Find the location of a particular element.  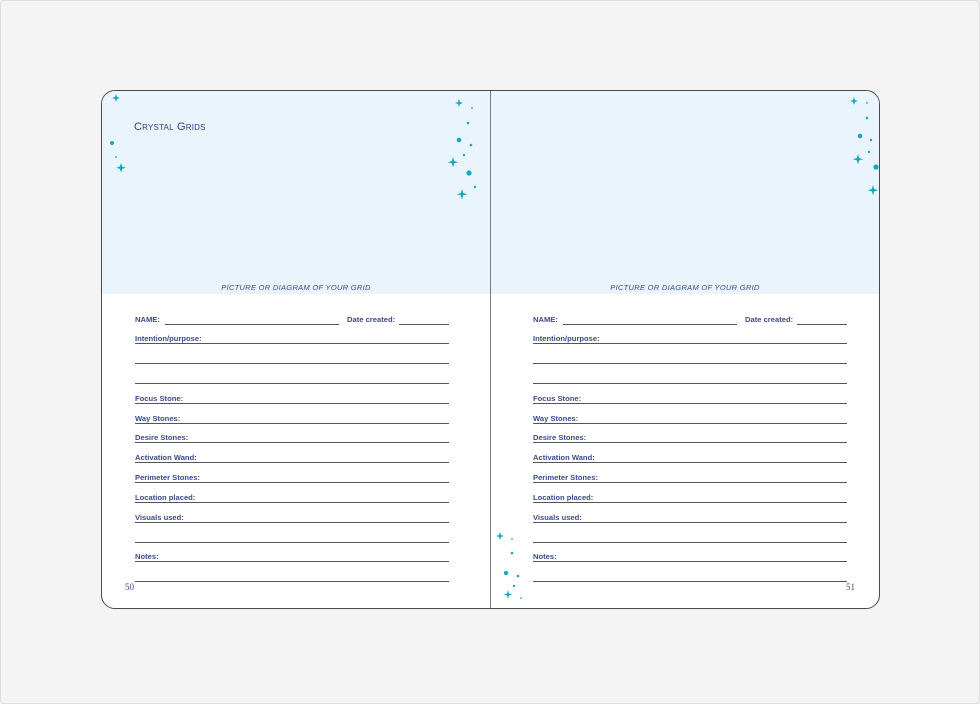

page-number: 50 is located at coordinates (129, 587).